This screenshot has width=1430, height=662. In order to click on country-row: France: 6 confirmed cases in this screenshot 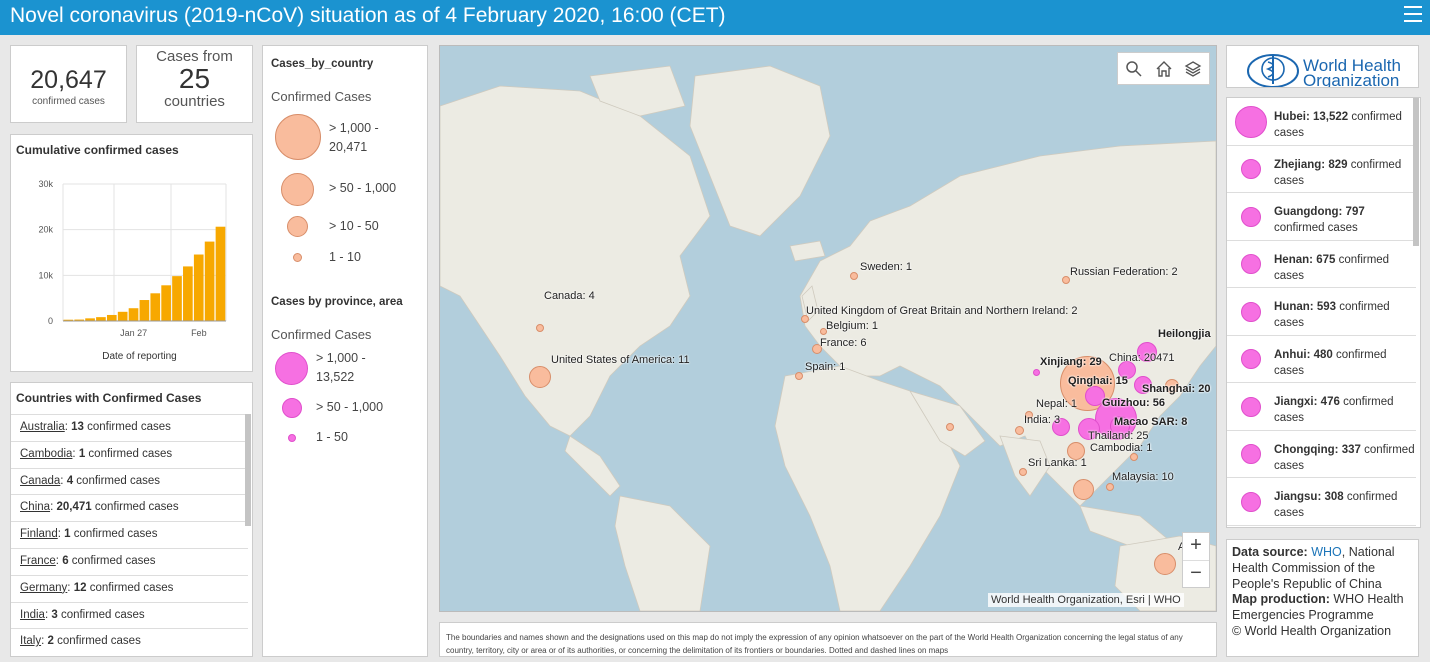, I will do `click(129, 561)`.